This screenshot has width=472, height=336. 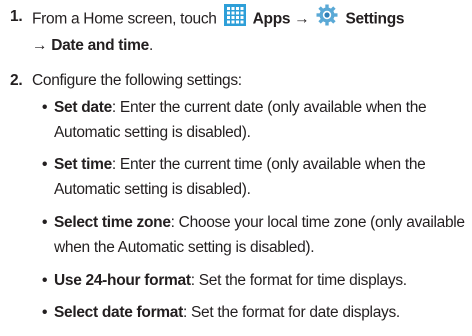 I want to click on settings-label: Settings, so click(x=375, y=19).